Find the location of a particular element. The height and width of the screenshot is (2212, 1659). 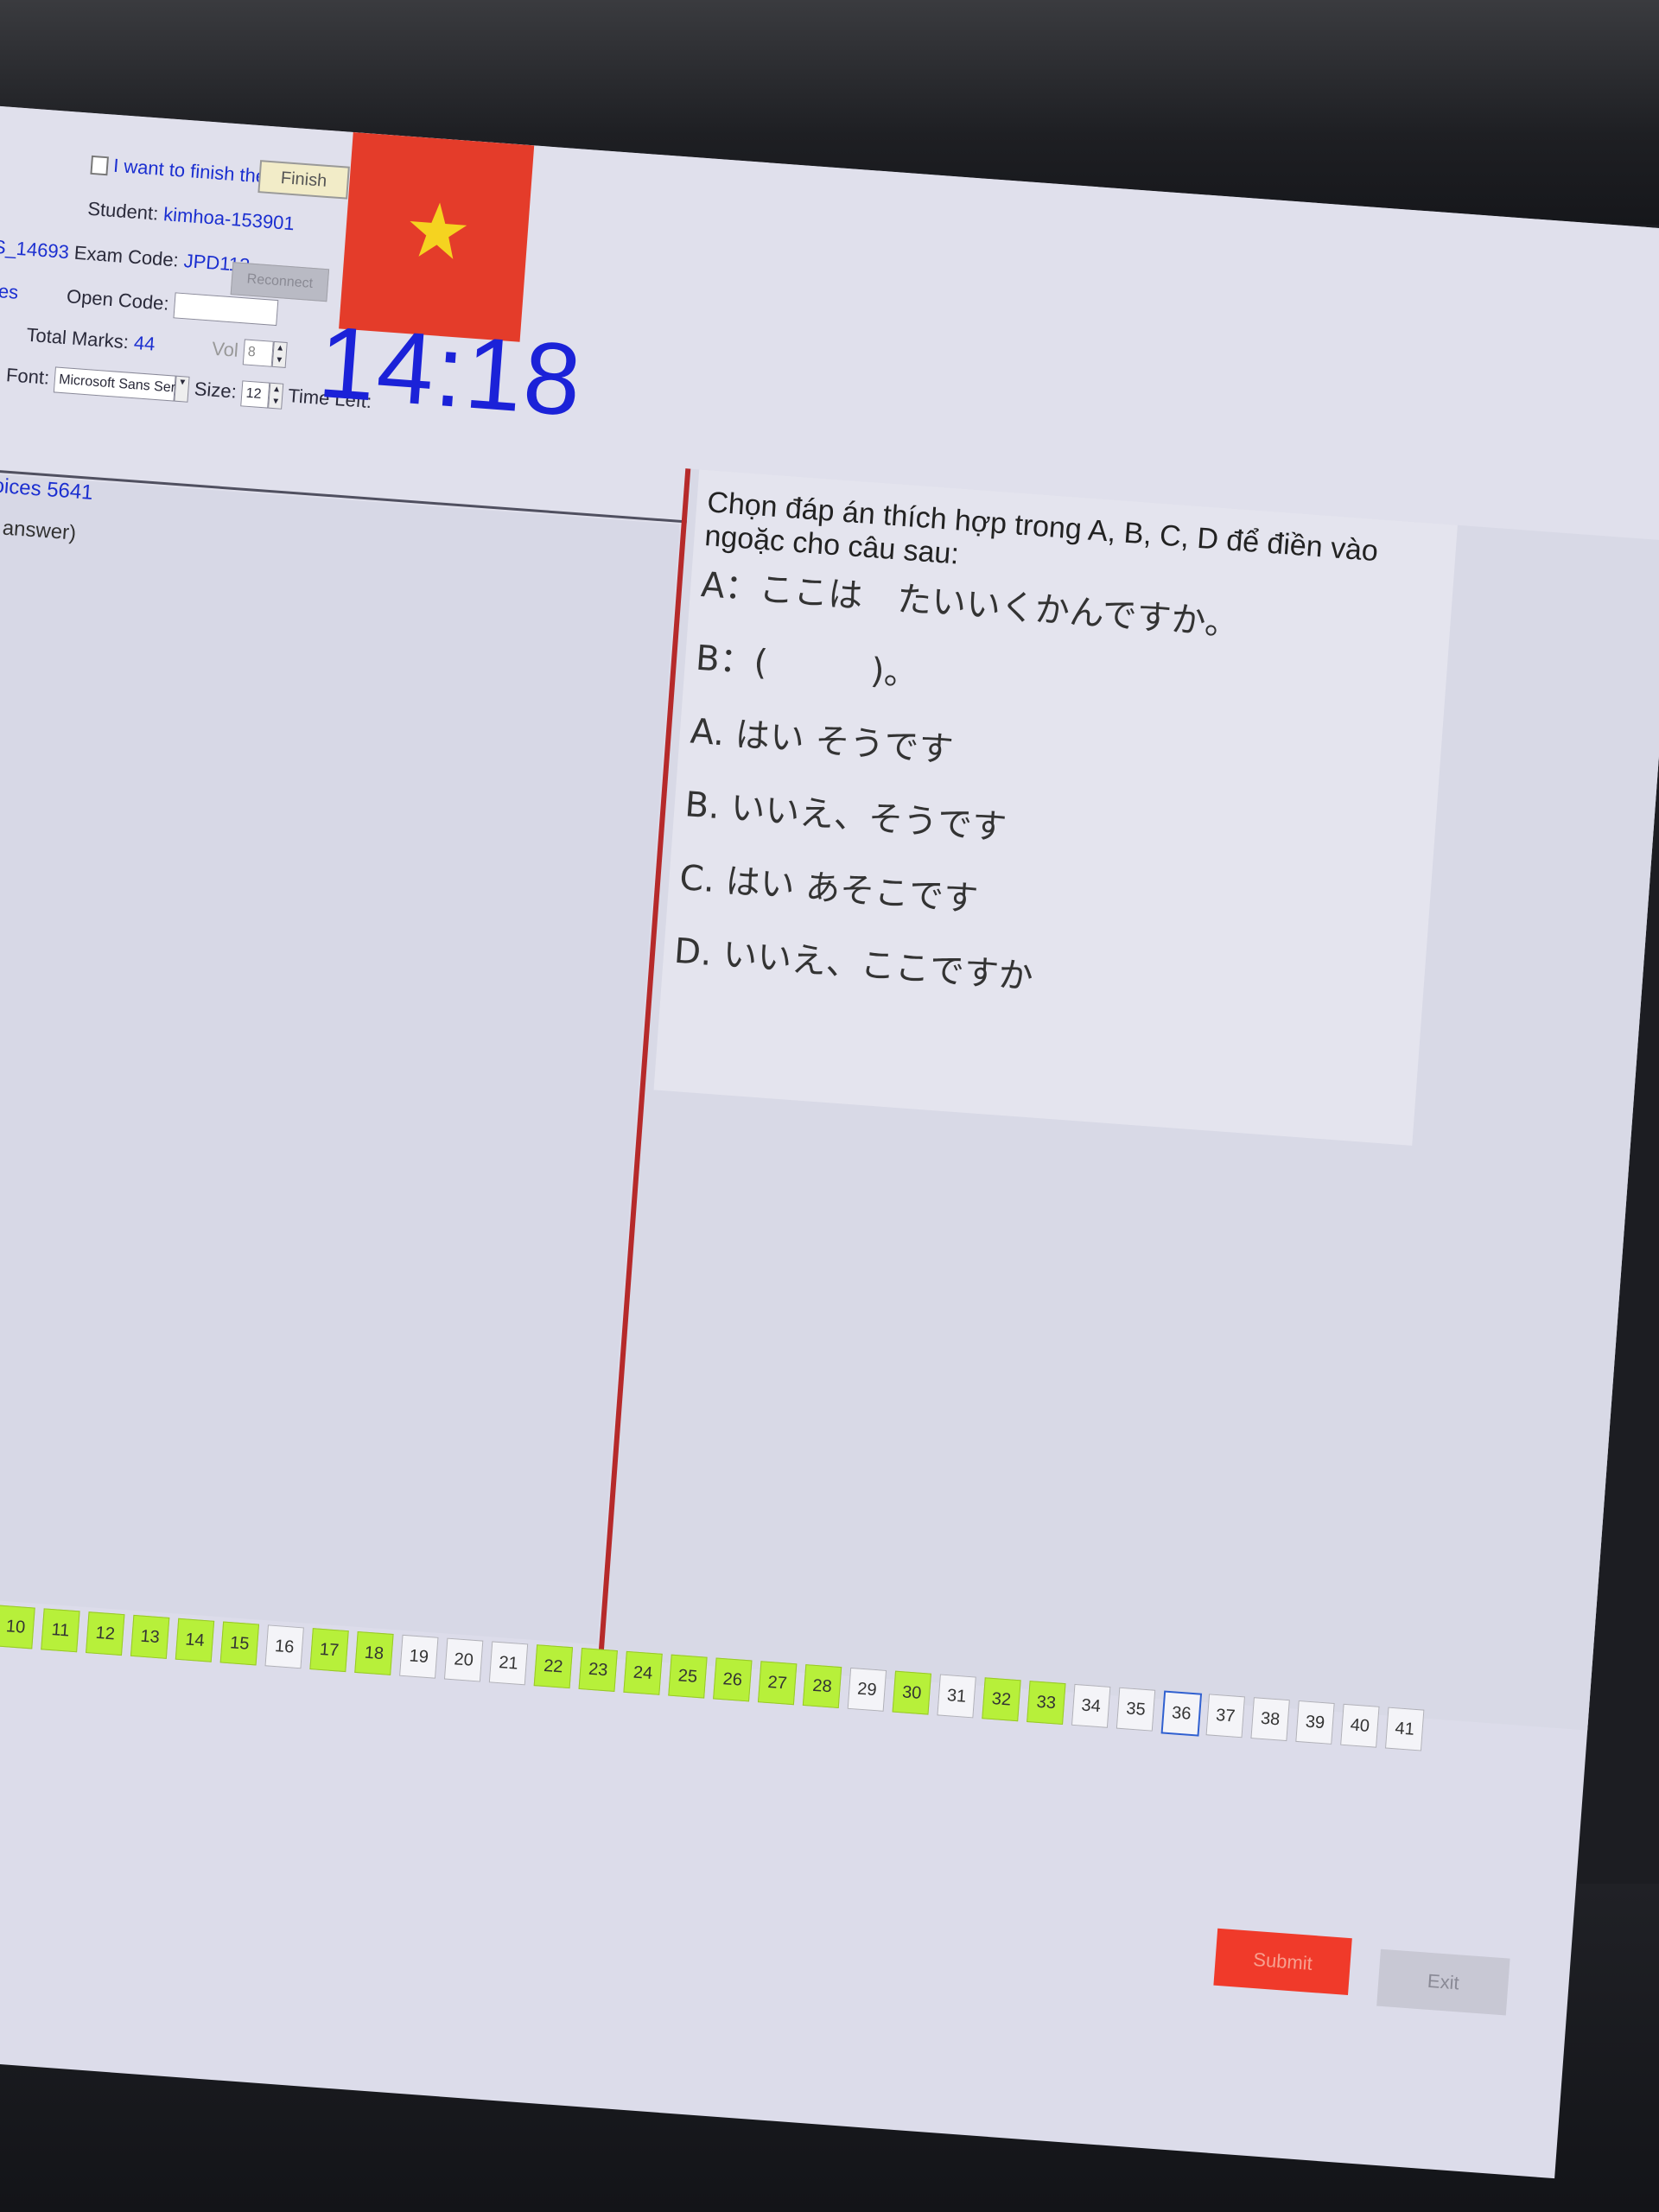

font-label: Font: is located at coordinates (28, 376).